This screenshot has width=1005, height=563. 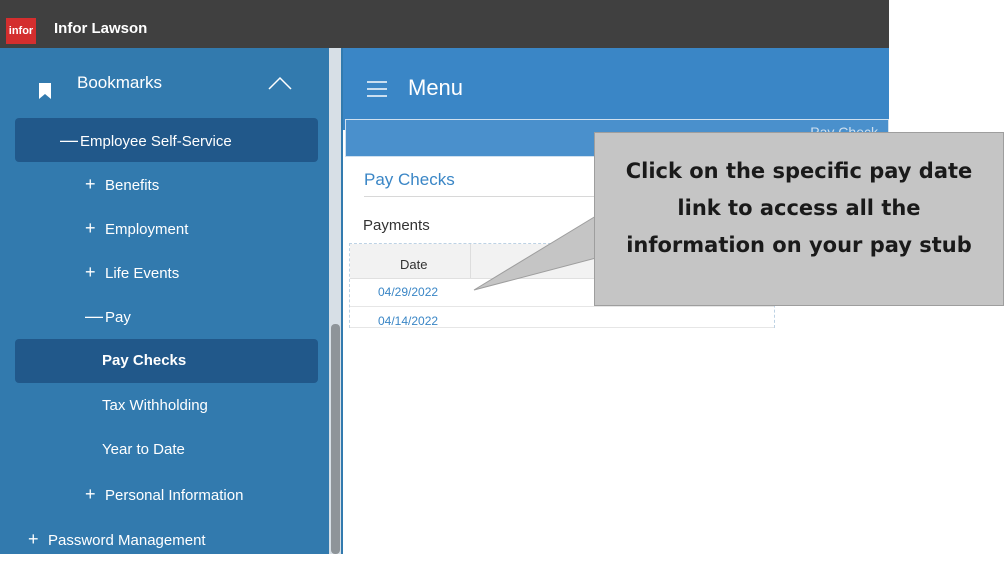 I want to click on sidebar-item-label: Employment, so click(x=147, y=229).